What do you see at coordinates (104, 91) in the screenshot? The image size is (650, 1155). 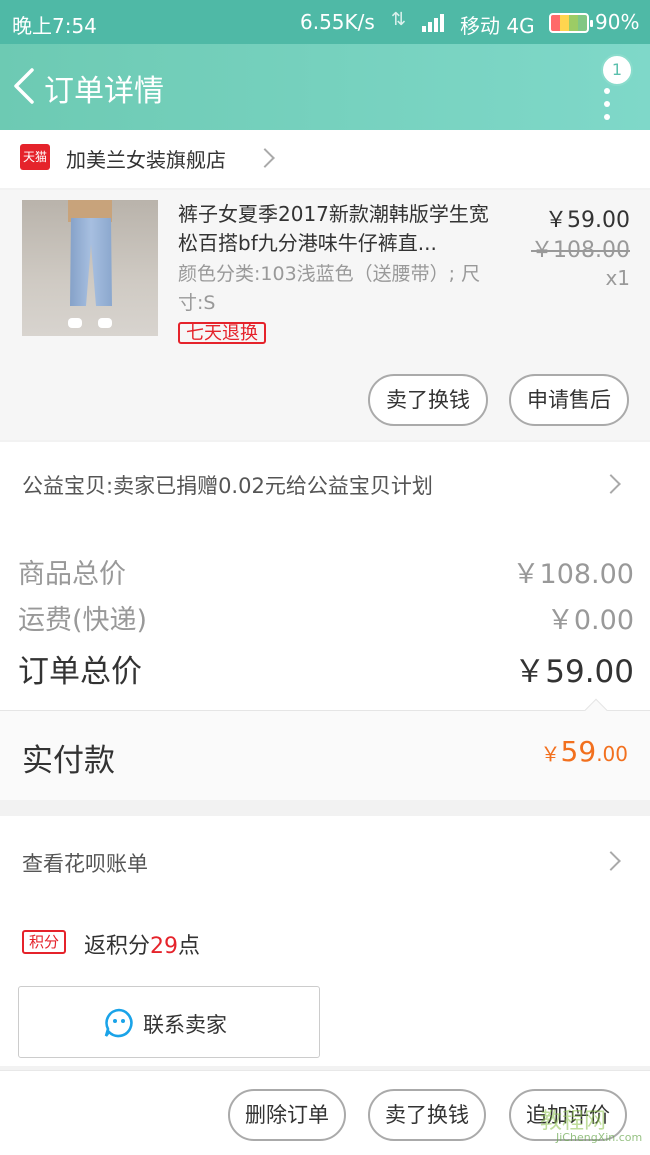 I see `page-title: 订单详情` at bounding box center [104, 91].